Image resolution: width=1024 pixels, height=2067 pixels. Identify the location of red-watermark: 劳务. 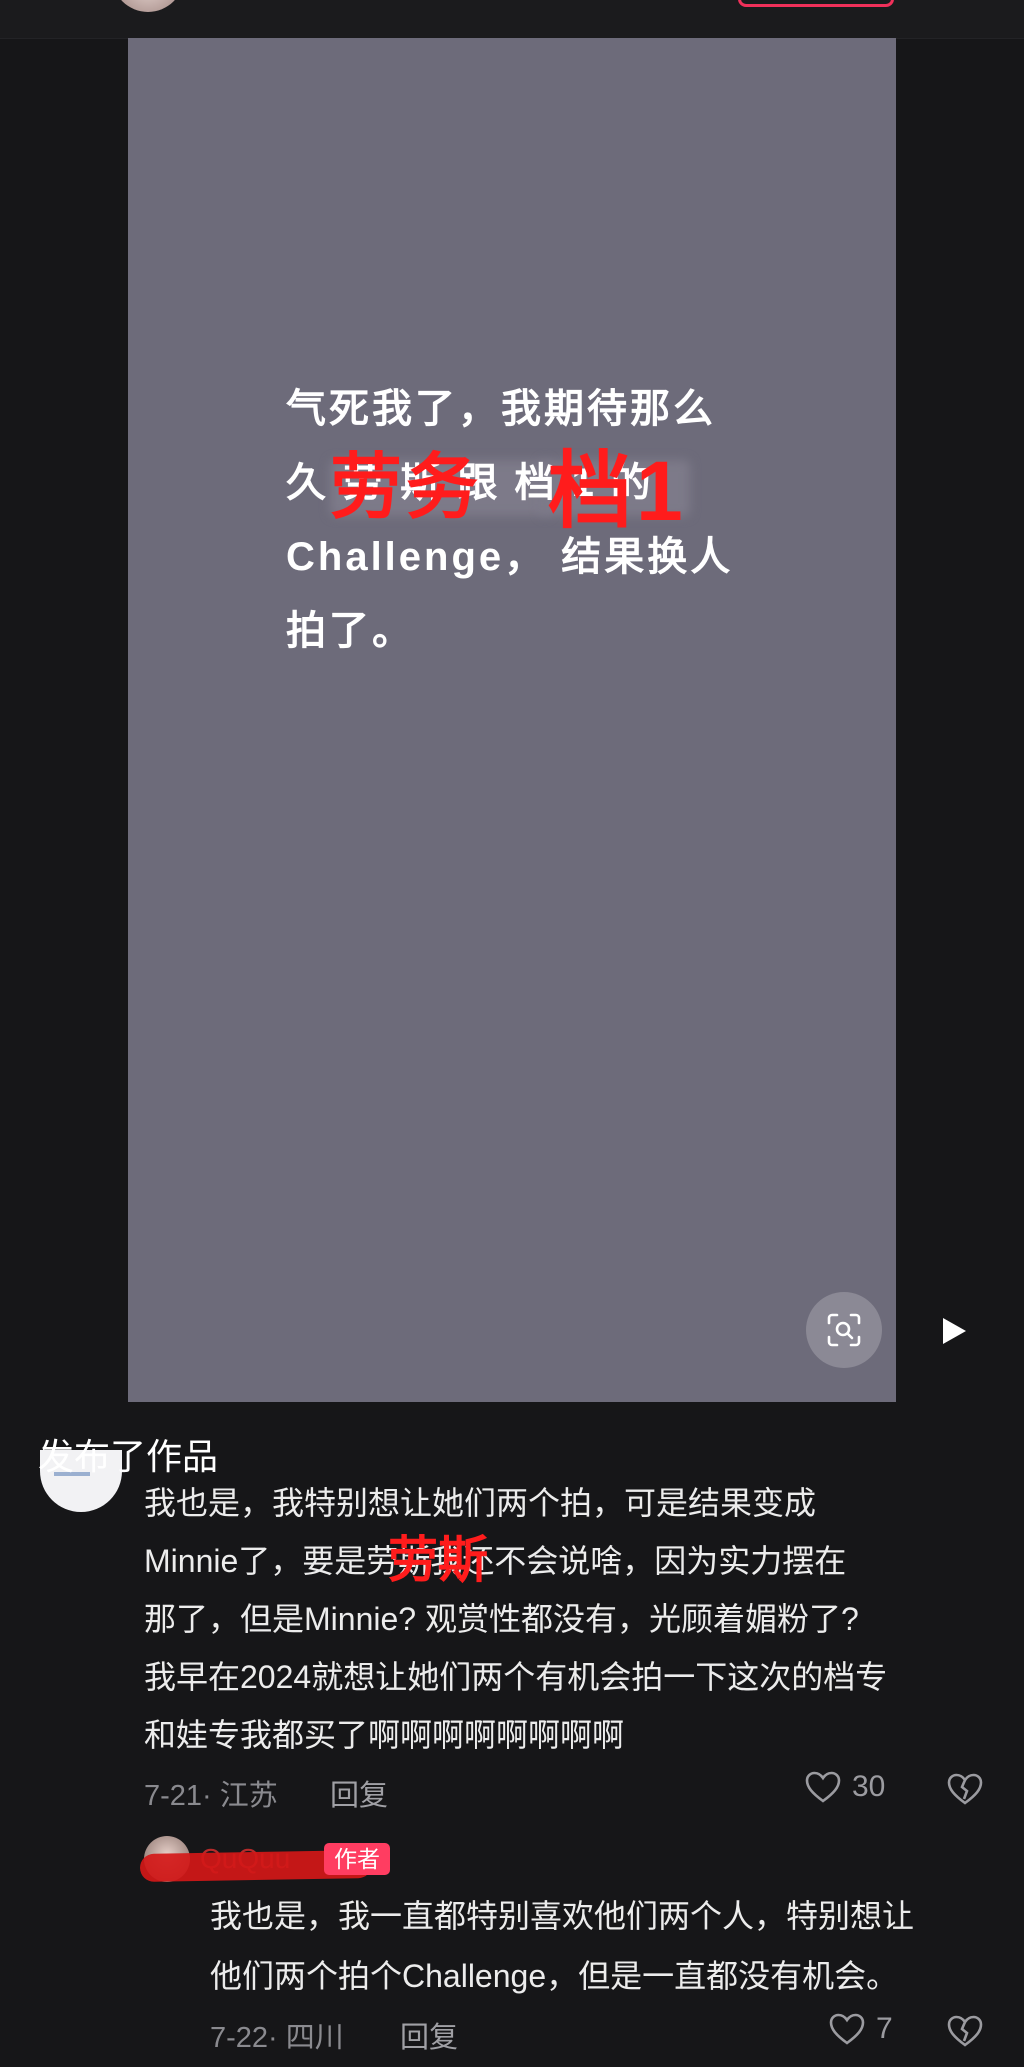
(406, 488).